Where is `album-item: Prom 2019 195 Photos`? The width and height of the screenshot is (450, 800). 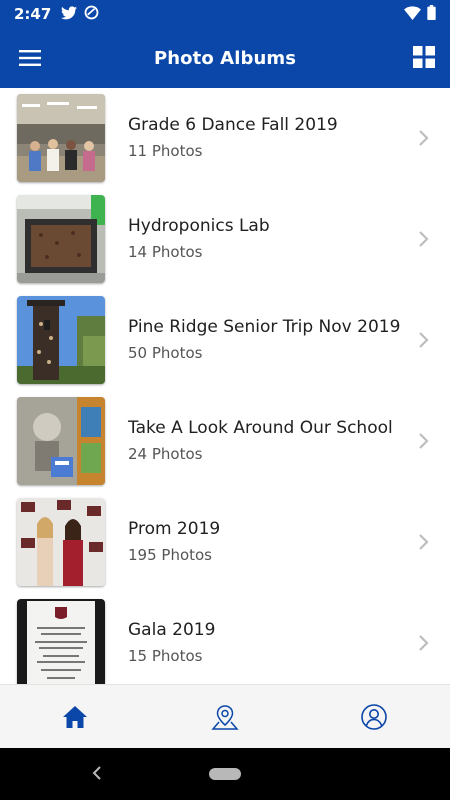
album-item: Prom 2019 195 Photos is located at coordinates (225, 542).